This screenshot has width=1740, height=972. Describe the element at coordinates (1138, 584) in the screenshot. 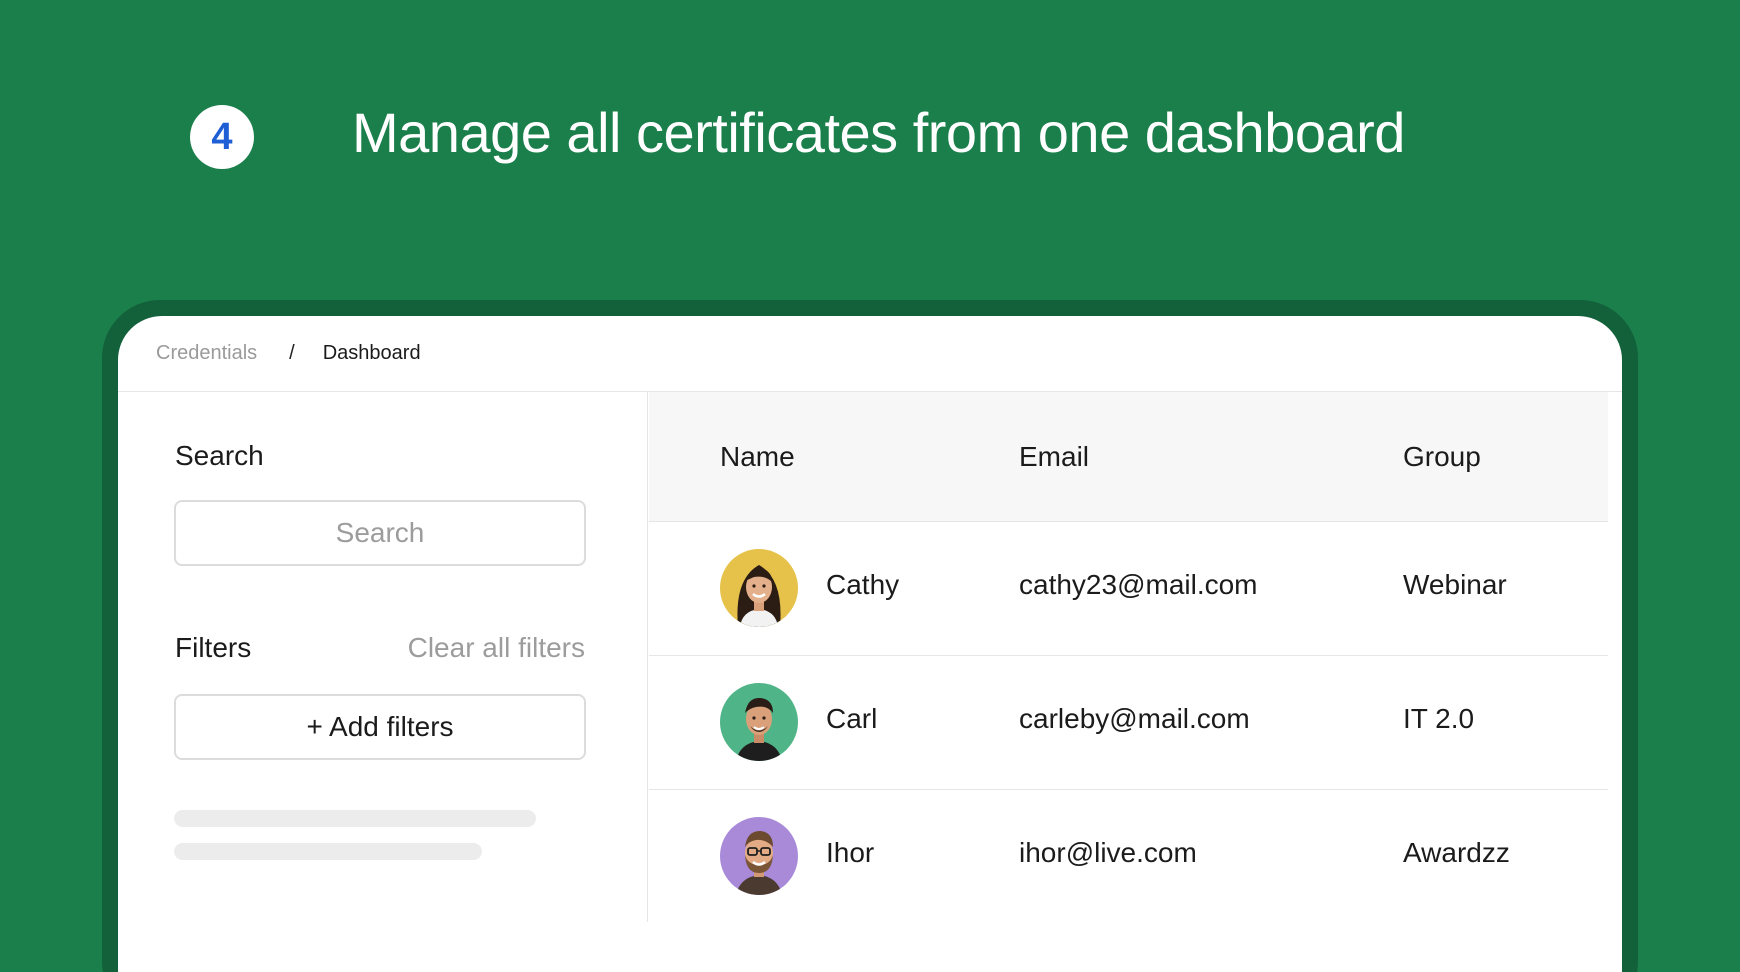

I see `recipient-email: cathy23@mail.com` at that location.